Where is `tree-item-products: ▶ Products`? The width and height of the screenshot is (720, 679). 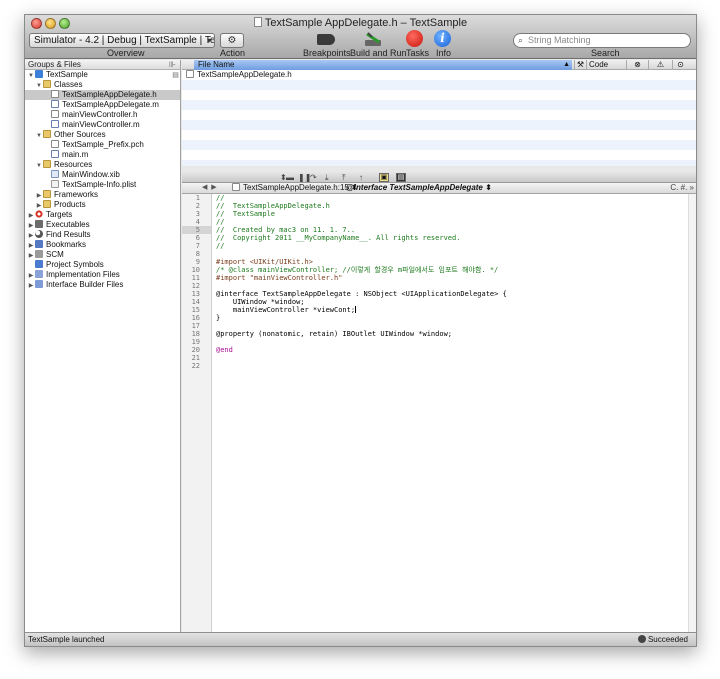 tree-item-products: ▶ Products is located at coordinates (102, 205).